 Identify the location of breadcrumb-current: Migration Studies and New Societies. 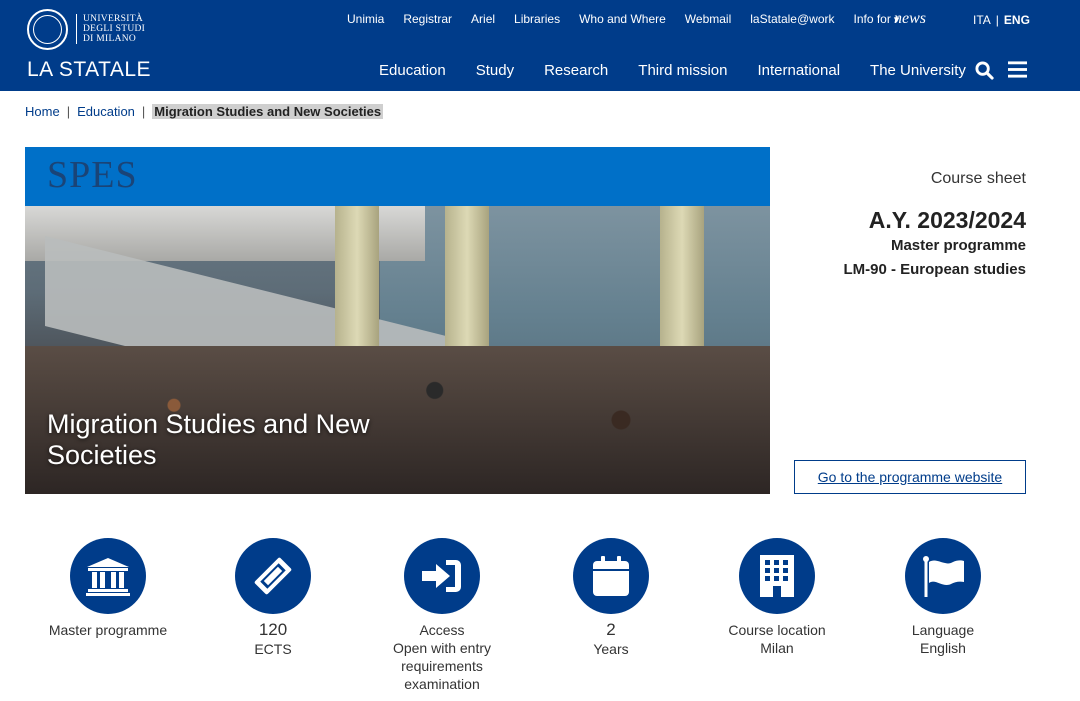
(268, 111).